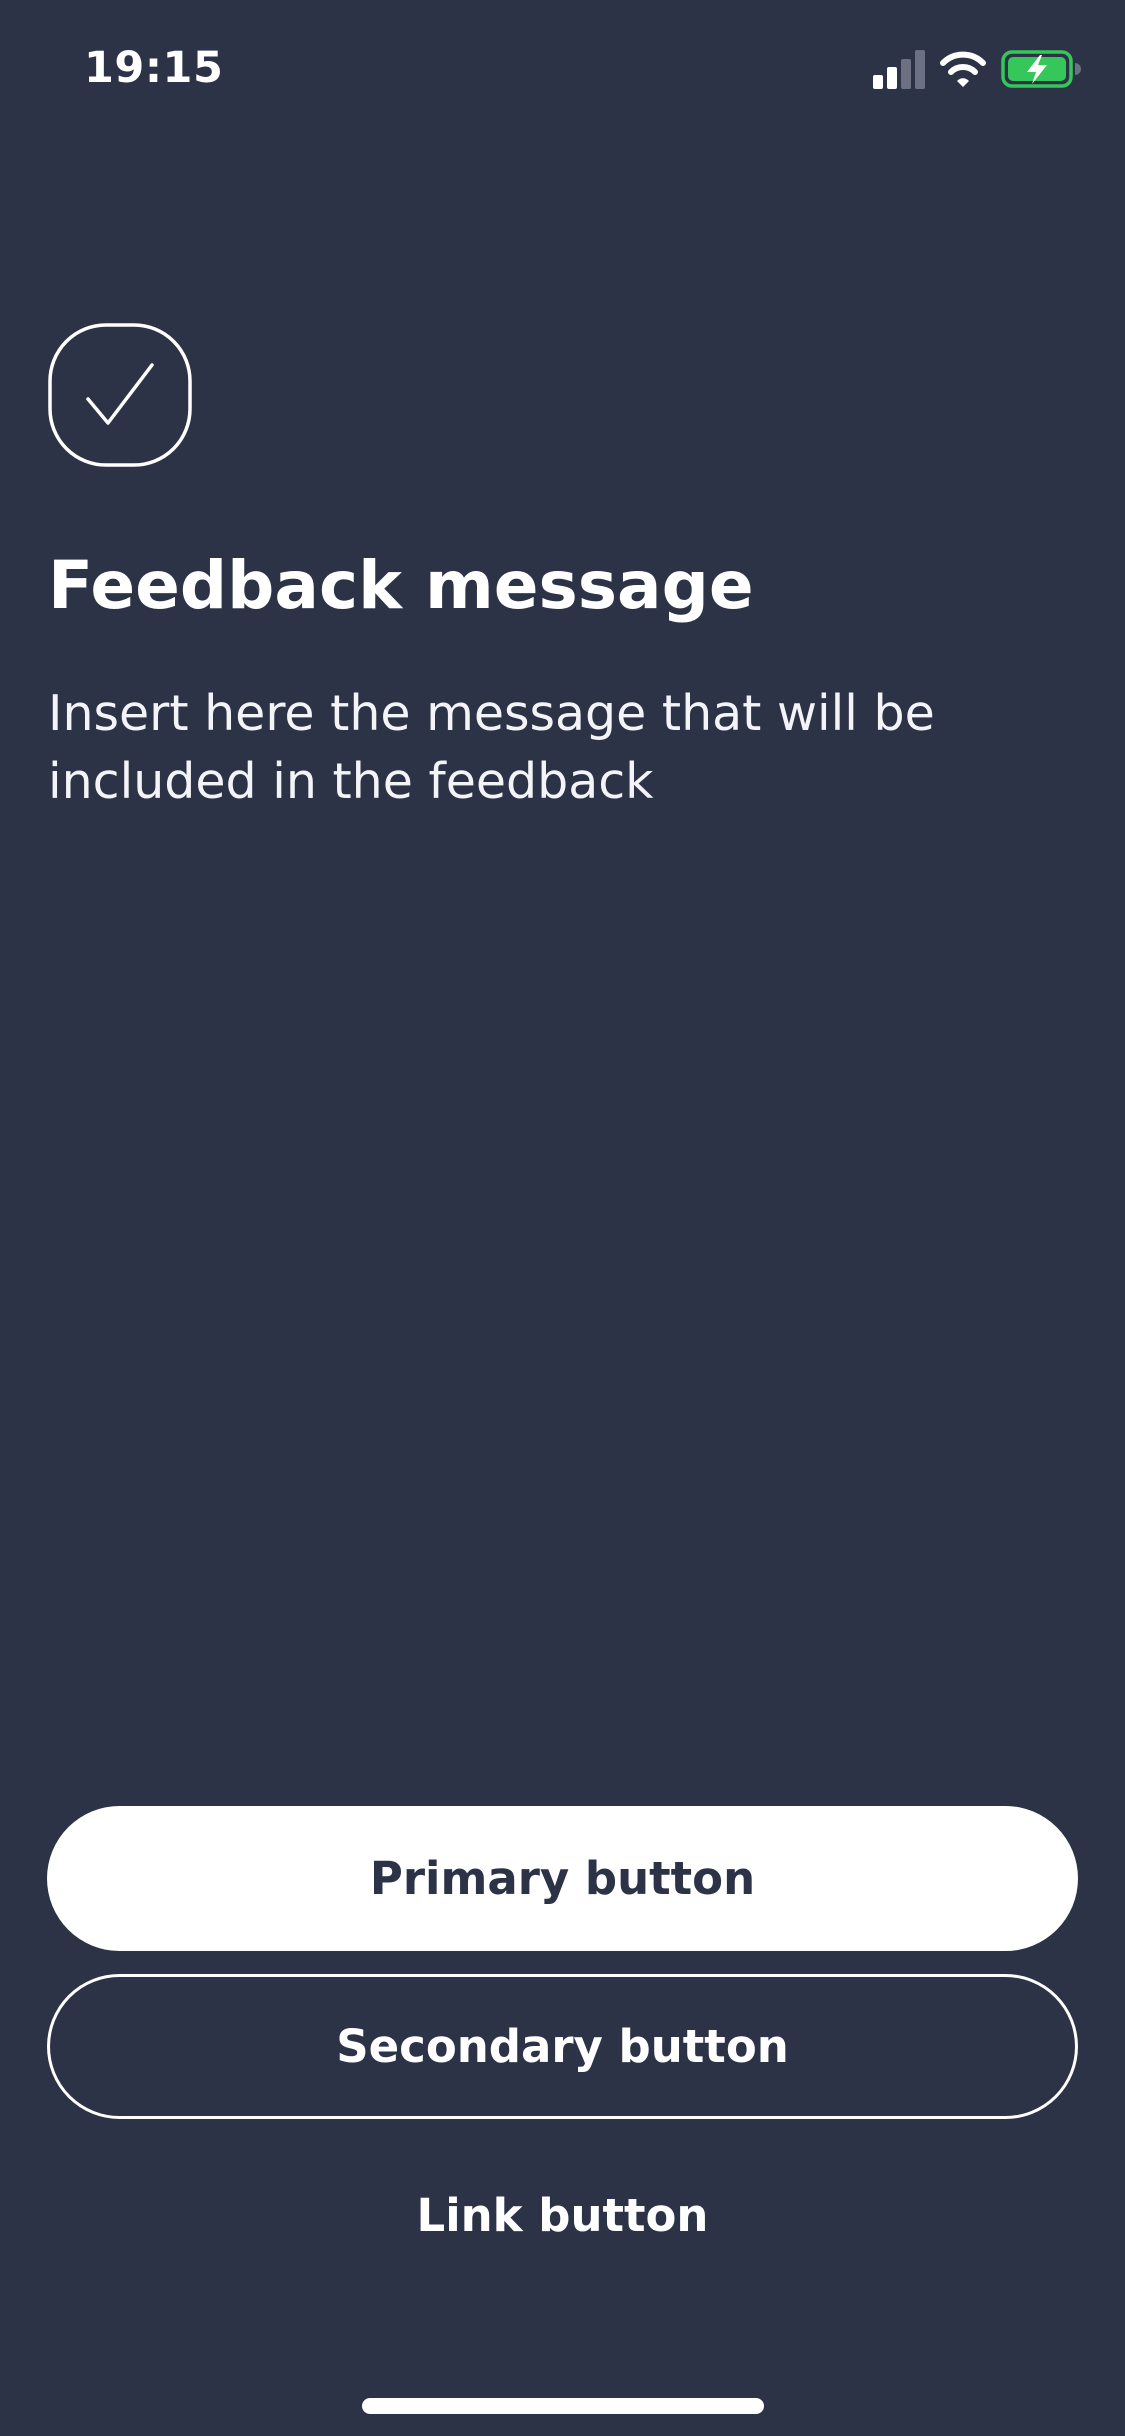  Describe the element at coordinates (899, 69) in the screenshot. I see `cellular-signal-icon` at that location.